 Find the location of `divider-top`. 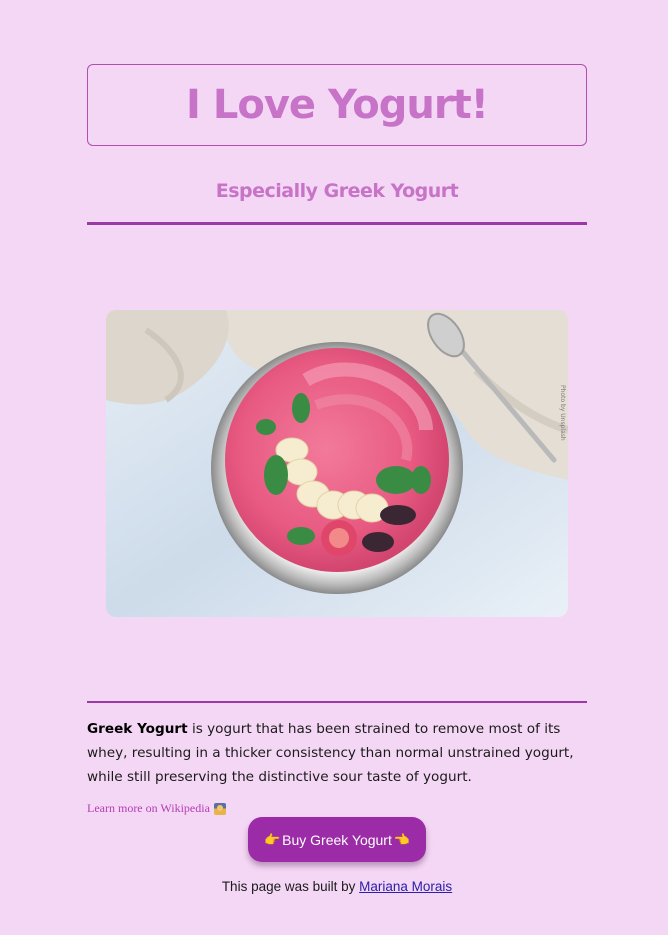

divider-top is located at coordinates (337, 223).